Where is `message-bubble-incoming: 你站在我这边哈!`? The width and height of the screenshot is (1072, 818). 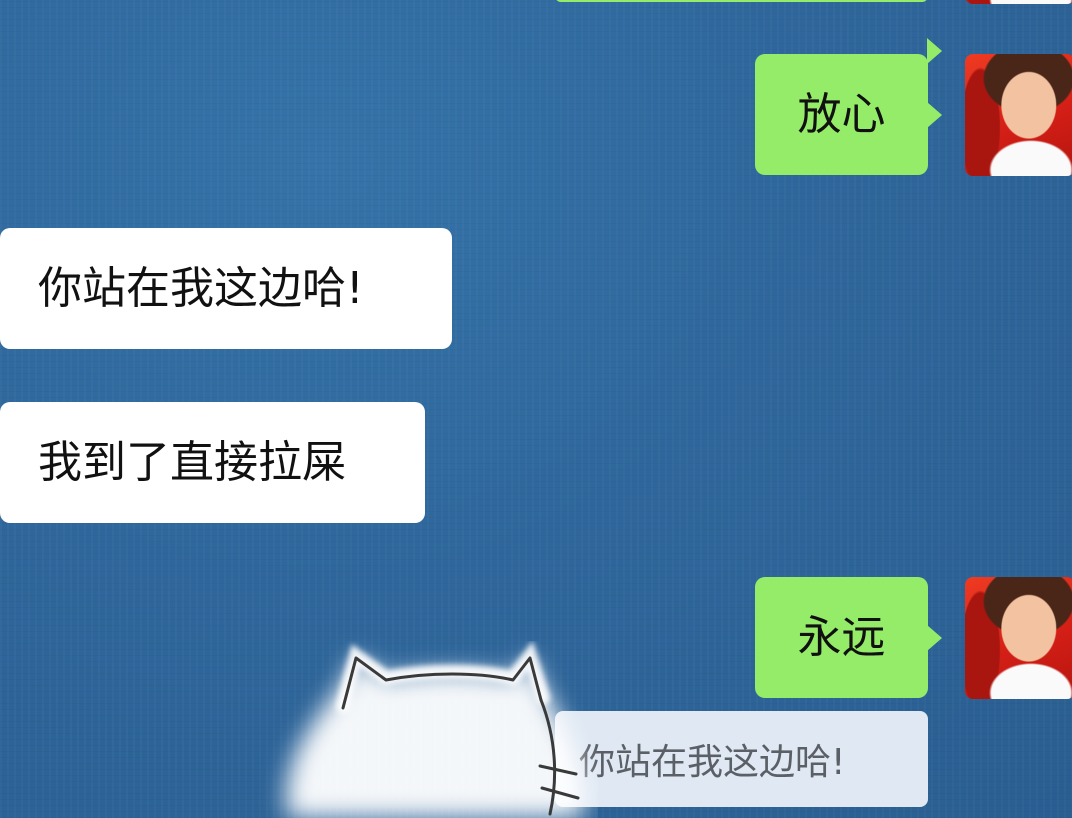
message-bubble-incoming: 你站在我这边哈! is located at coordinates (226, 288).